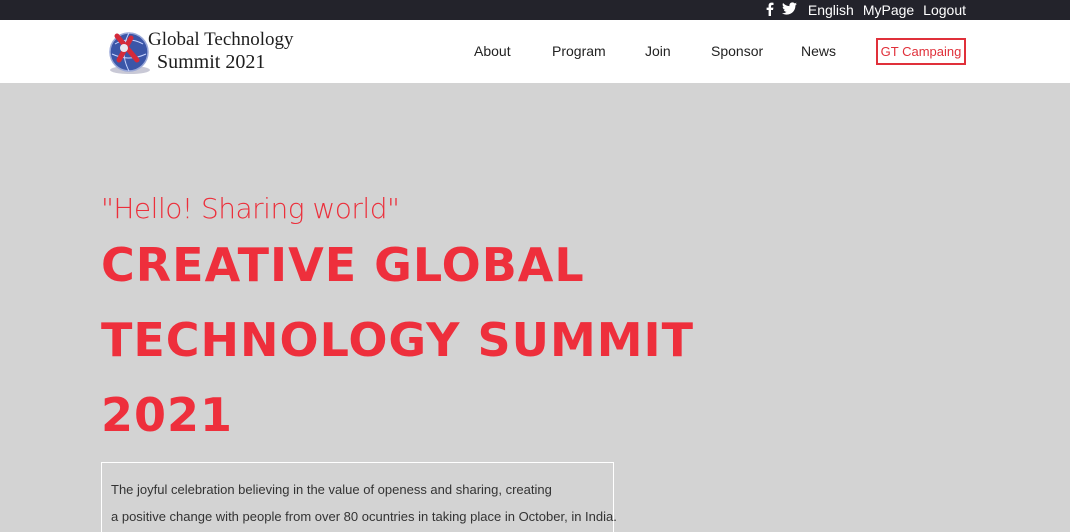 The height and width of the screenshot is (532, 1070). I want to click on language-link: English, so click(831, 10).